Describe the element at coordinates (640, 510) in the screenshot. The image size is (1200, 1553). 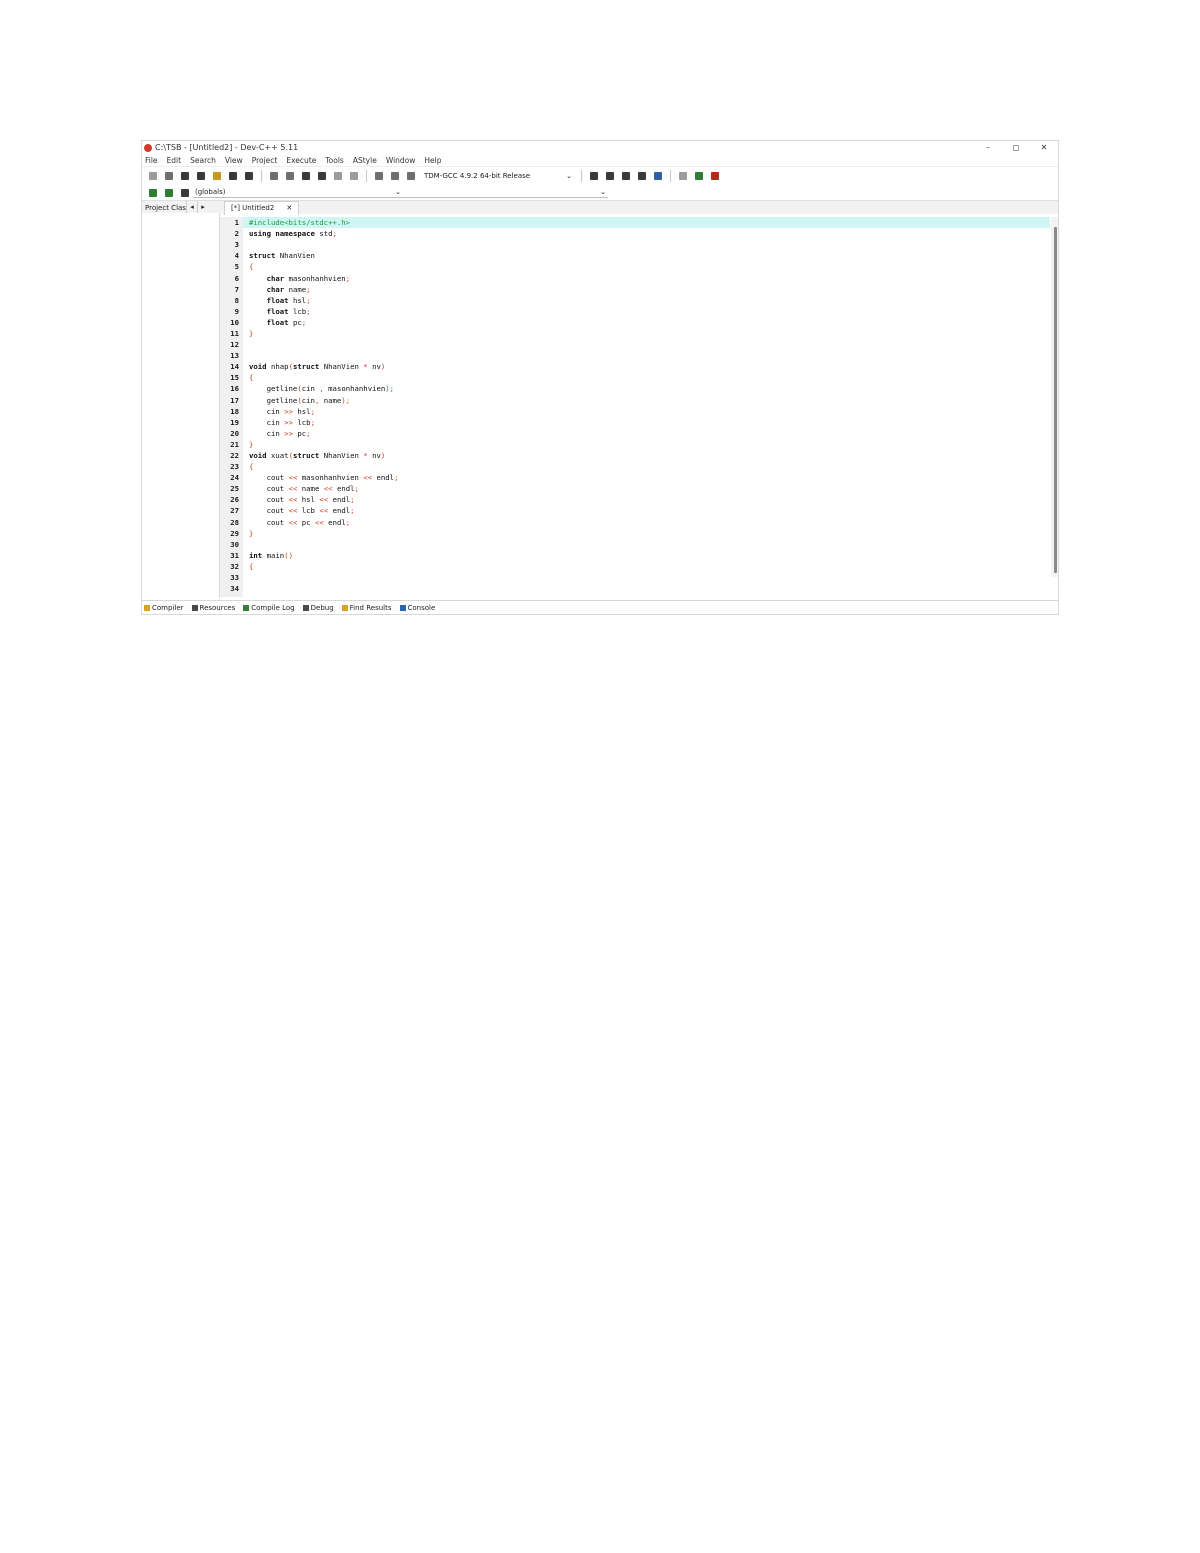
I see `code-line: 27 cout << lcb << endl;` at that location.